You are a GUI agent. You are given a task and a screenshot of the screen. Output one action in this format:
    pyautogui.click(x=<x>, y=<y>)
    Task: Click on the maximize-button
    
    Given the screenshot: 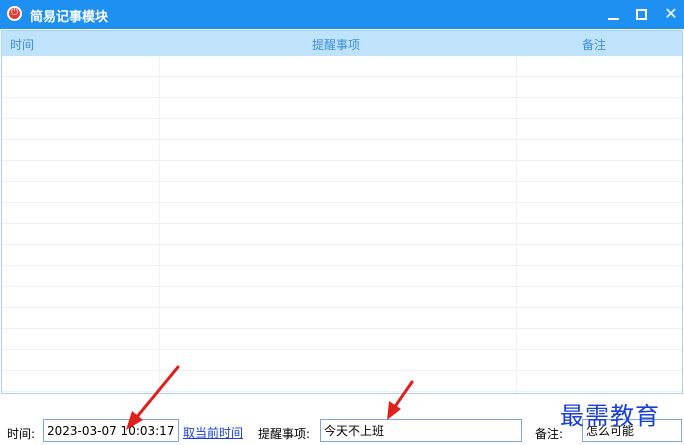 What is the action you would take?
    pyautogui.click(x=641, y=14)
    